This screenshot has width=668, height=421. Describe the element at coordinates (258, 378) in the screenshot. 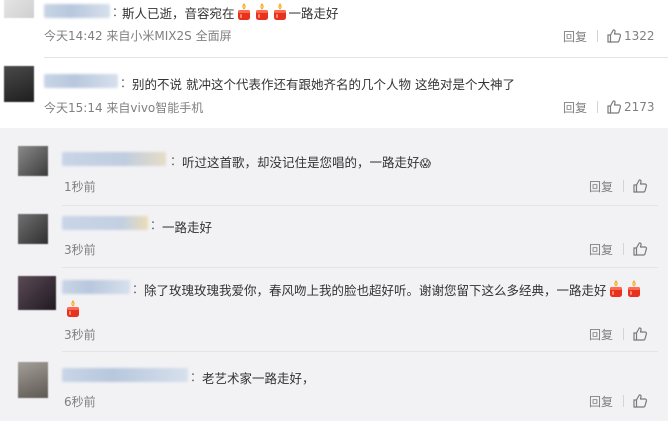

I see `comment-text: 老艺术家一路走好，` at that location.